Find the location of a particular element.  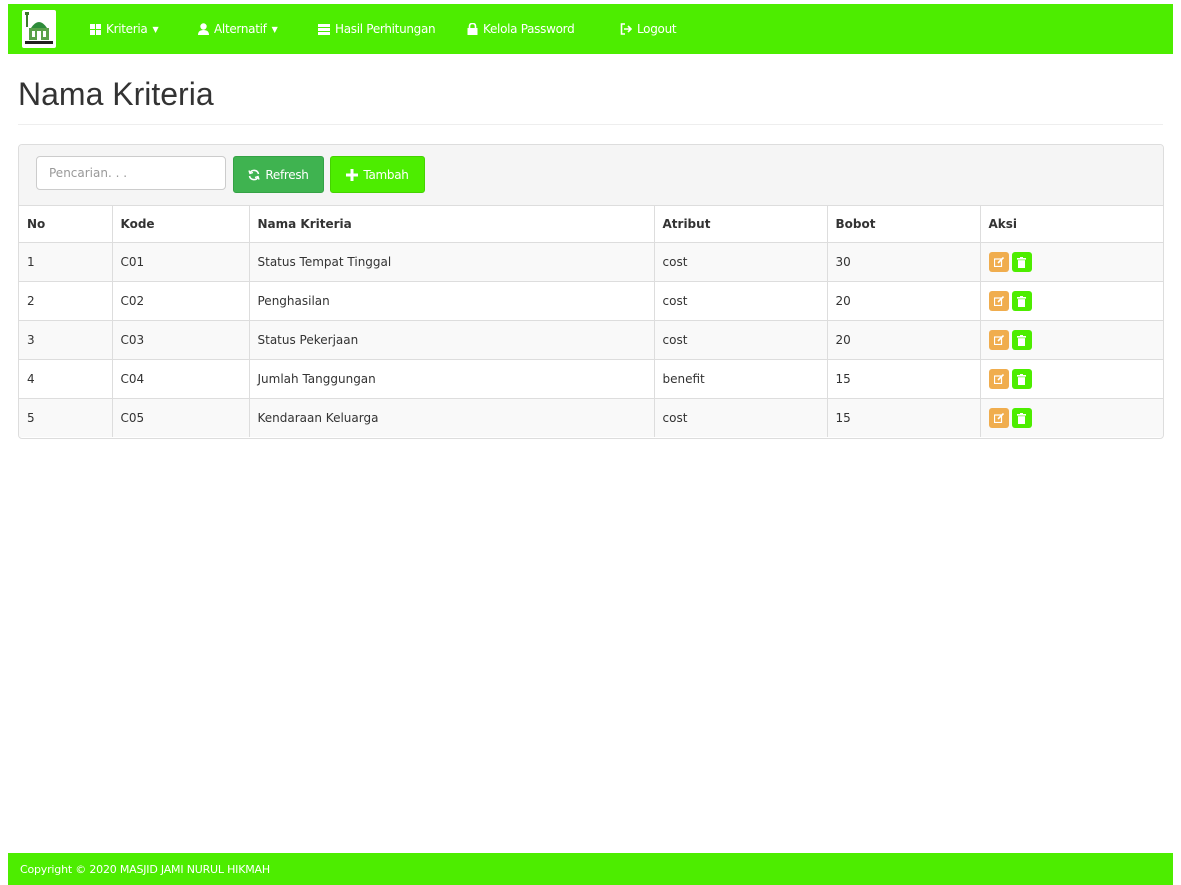

cell-kode: C02 is located at coordinates (181, 301).